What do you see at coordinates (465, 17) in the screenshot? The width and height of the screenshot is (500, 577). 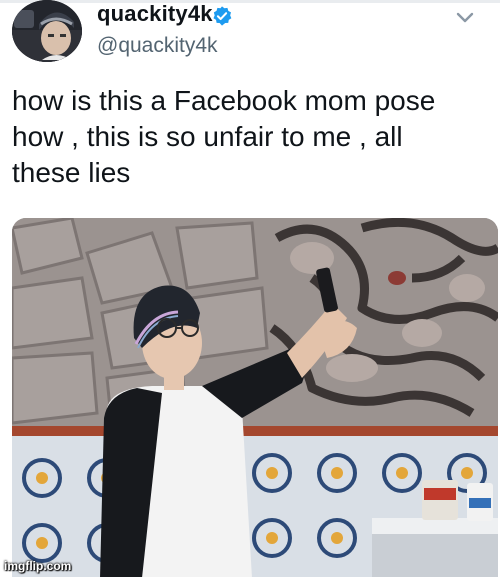 I see `chevron-down-icon` at bounding box center [465, 17].